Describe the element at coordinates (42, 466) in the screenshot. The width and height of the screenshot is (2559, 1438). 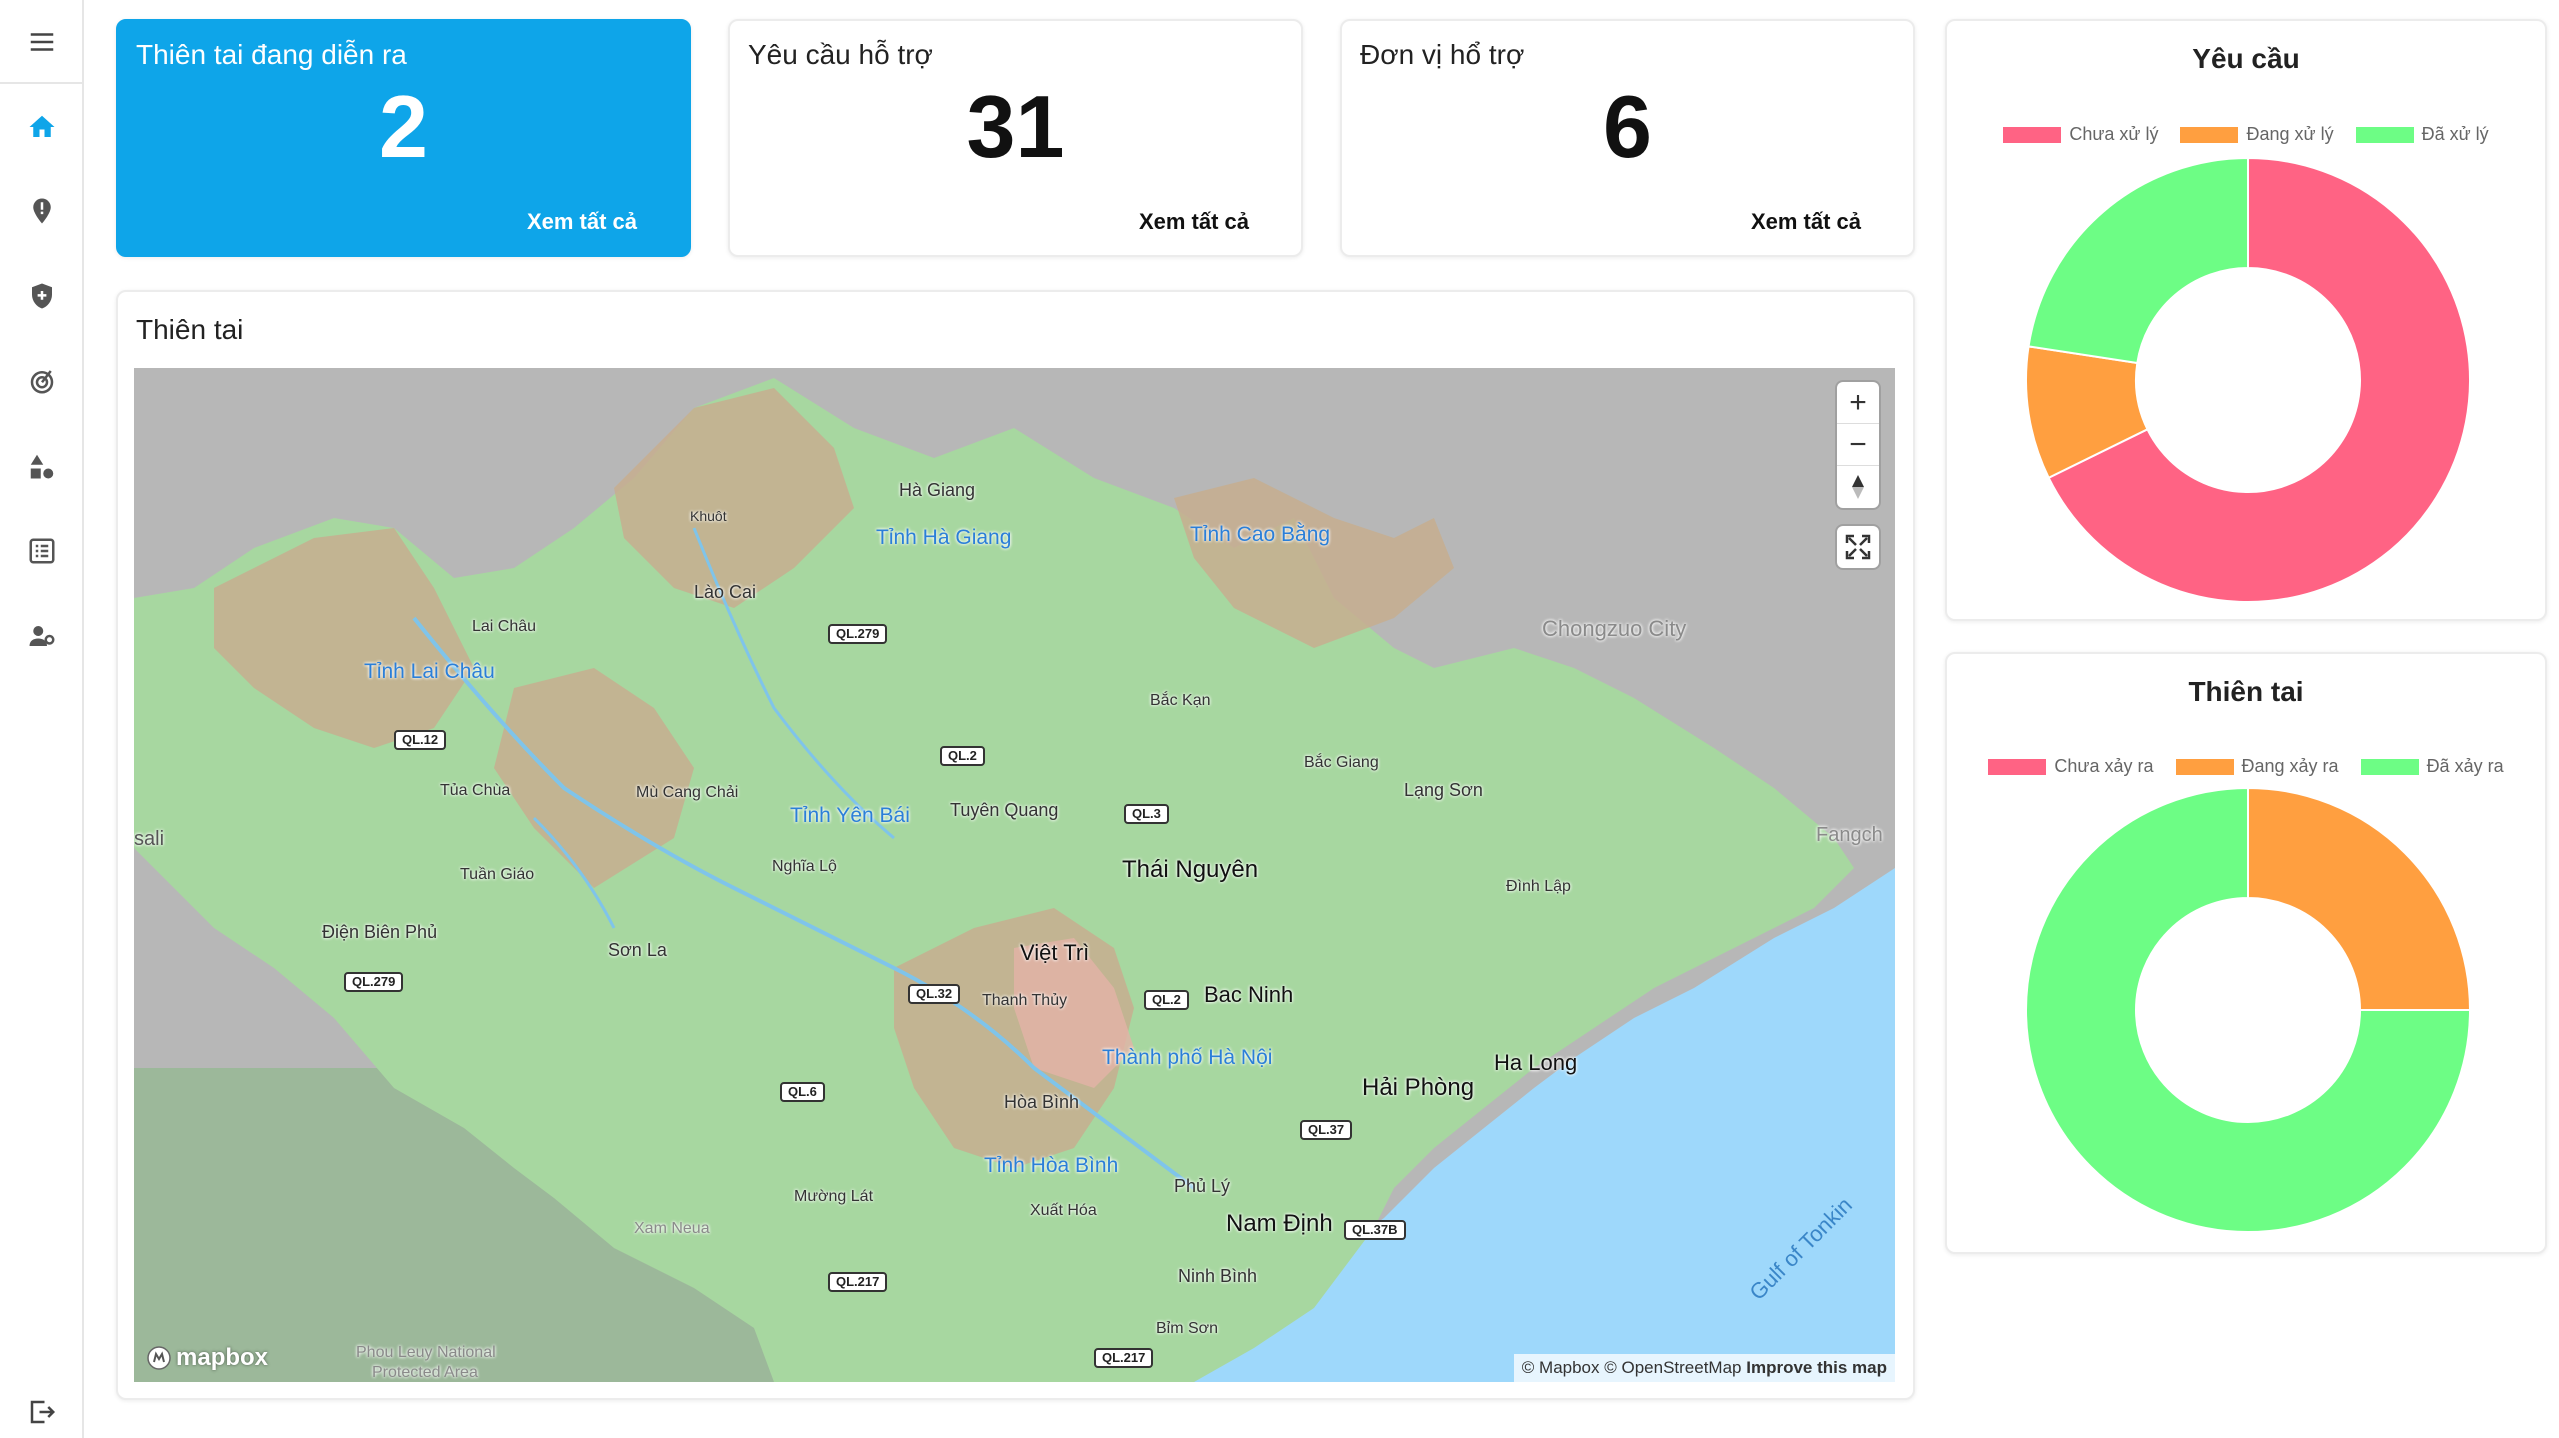
I see `shapes-icon` at that location.